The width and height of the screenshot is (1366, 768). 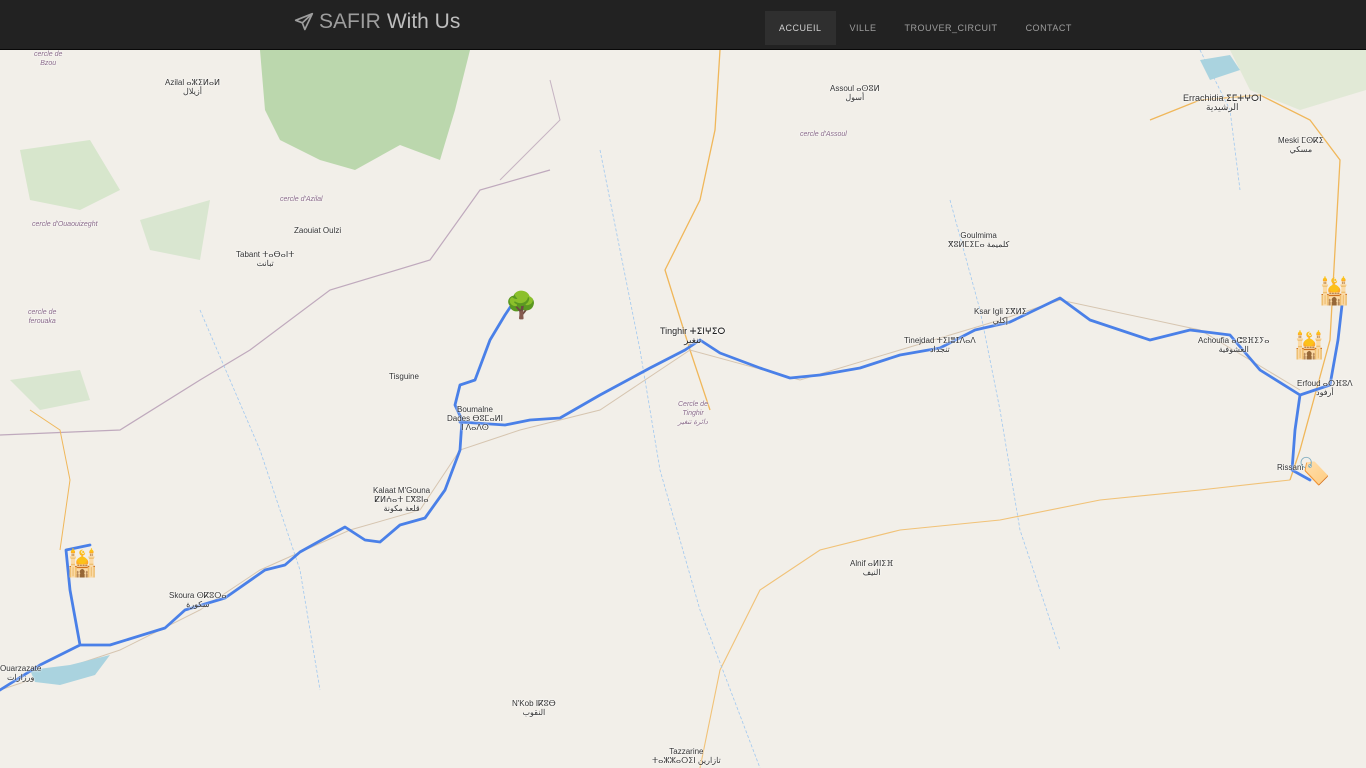 What do you see at coordinates (1301, 145) in the screenshot?
I see `place-meski: Meski ⵎⵙⴽⵉ مسكي` at bounding box center [1301, 145].